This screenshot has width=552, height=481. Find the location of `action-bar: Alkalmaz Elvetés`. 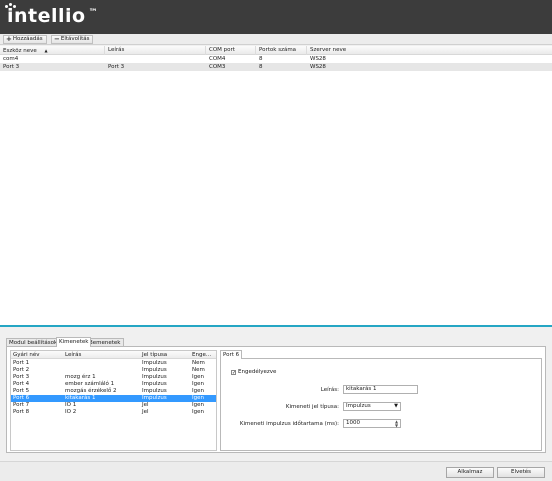

action-bar: Alkalmaz Elvetés is located at coordinates (276, 471).